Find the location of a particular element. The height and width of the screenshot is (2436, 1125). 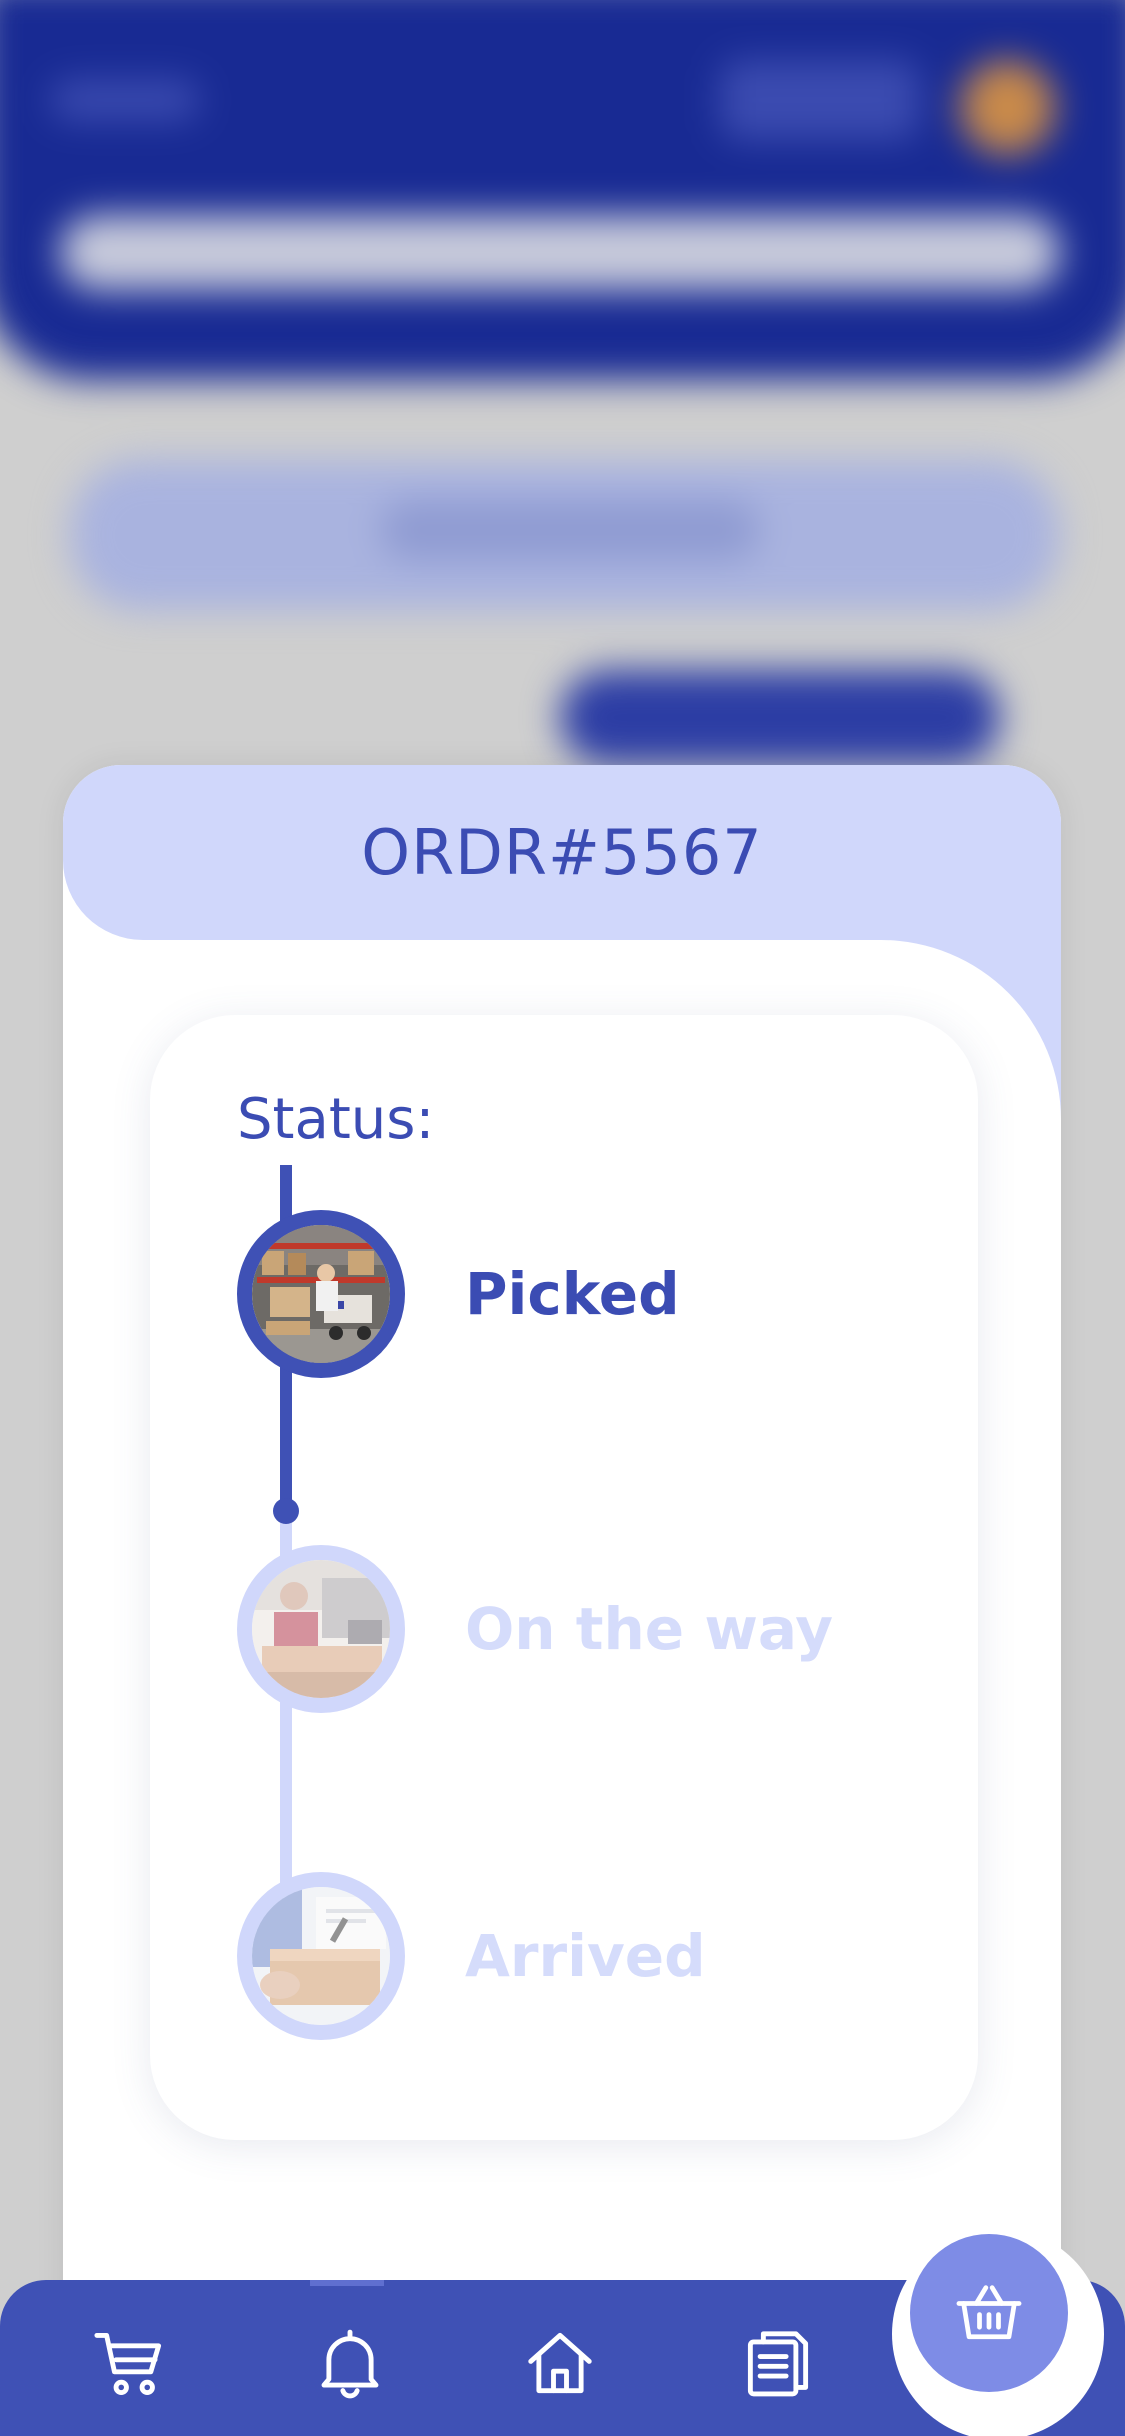

nav-cart-button is located at coordinates (131, 2363).